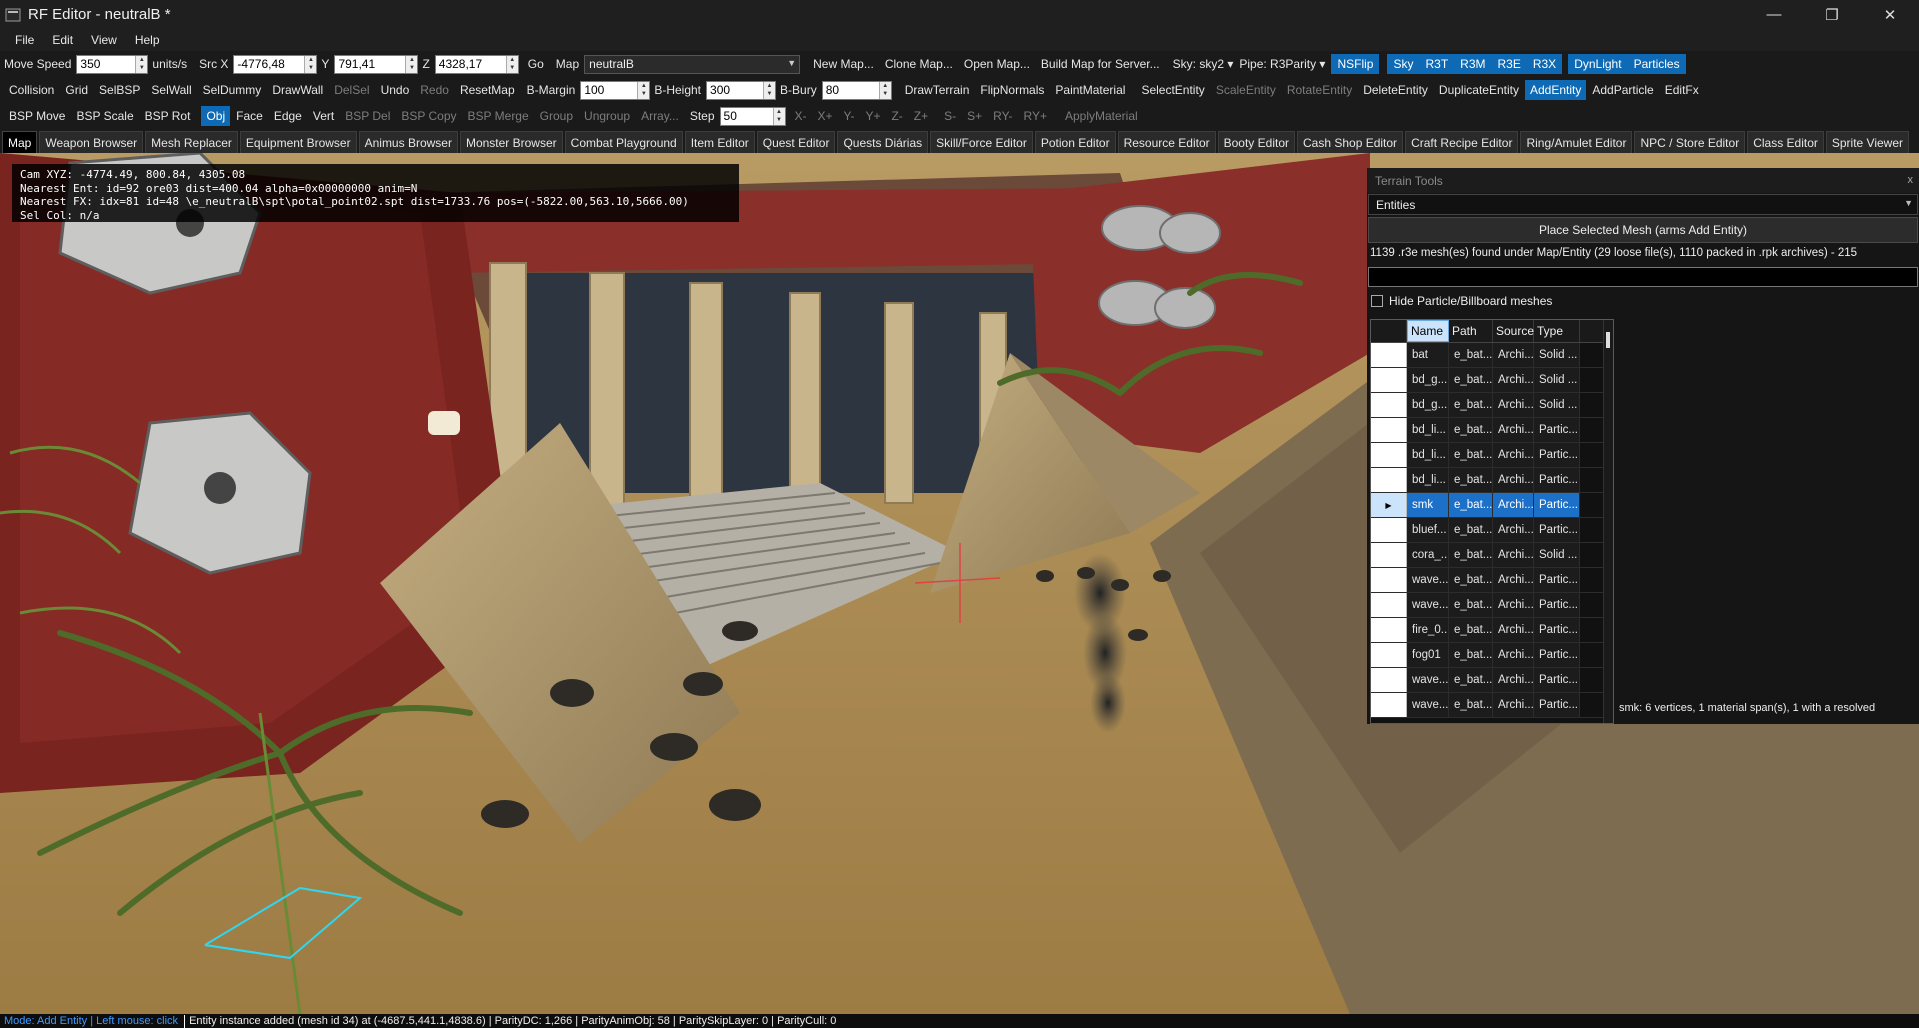 The width and height of the screenshot is (1919, 1028). I want to click on rot-y-minus-button: RY-, so click(1002, 116).